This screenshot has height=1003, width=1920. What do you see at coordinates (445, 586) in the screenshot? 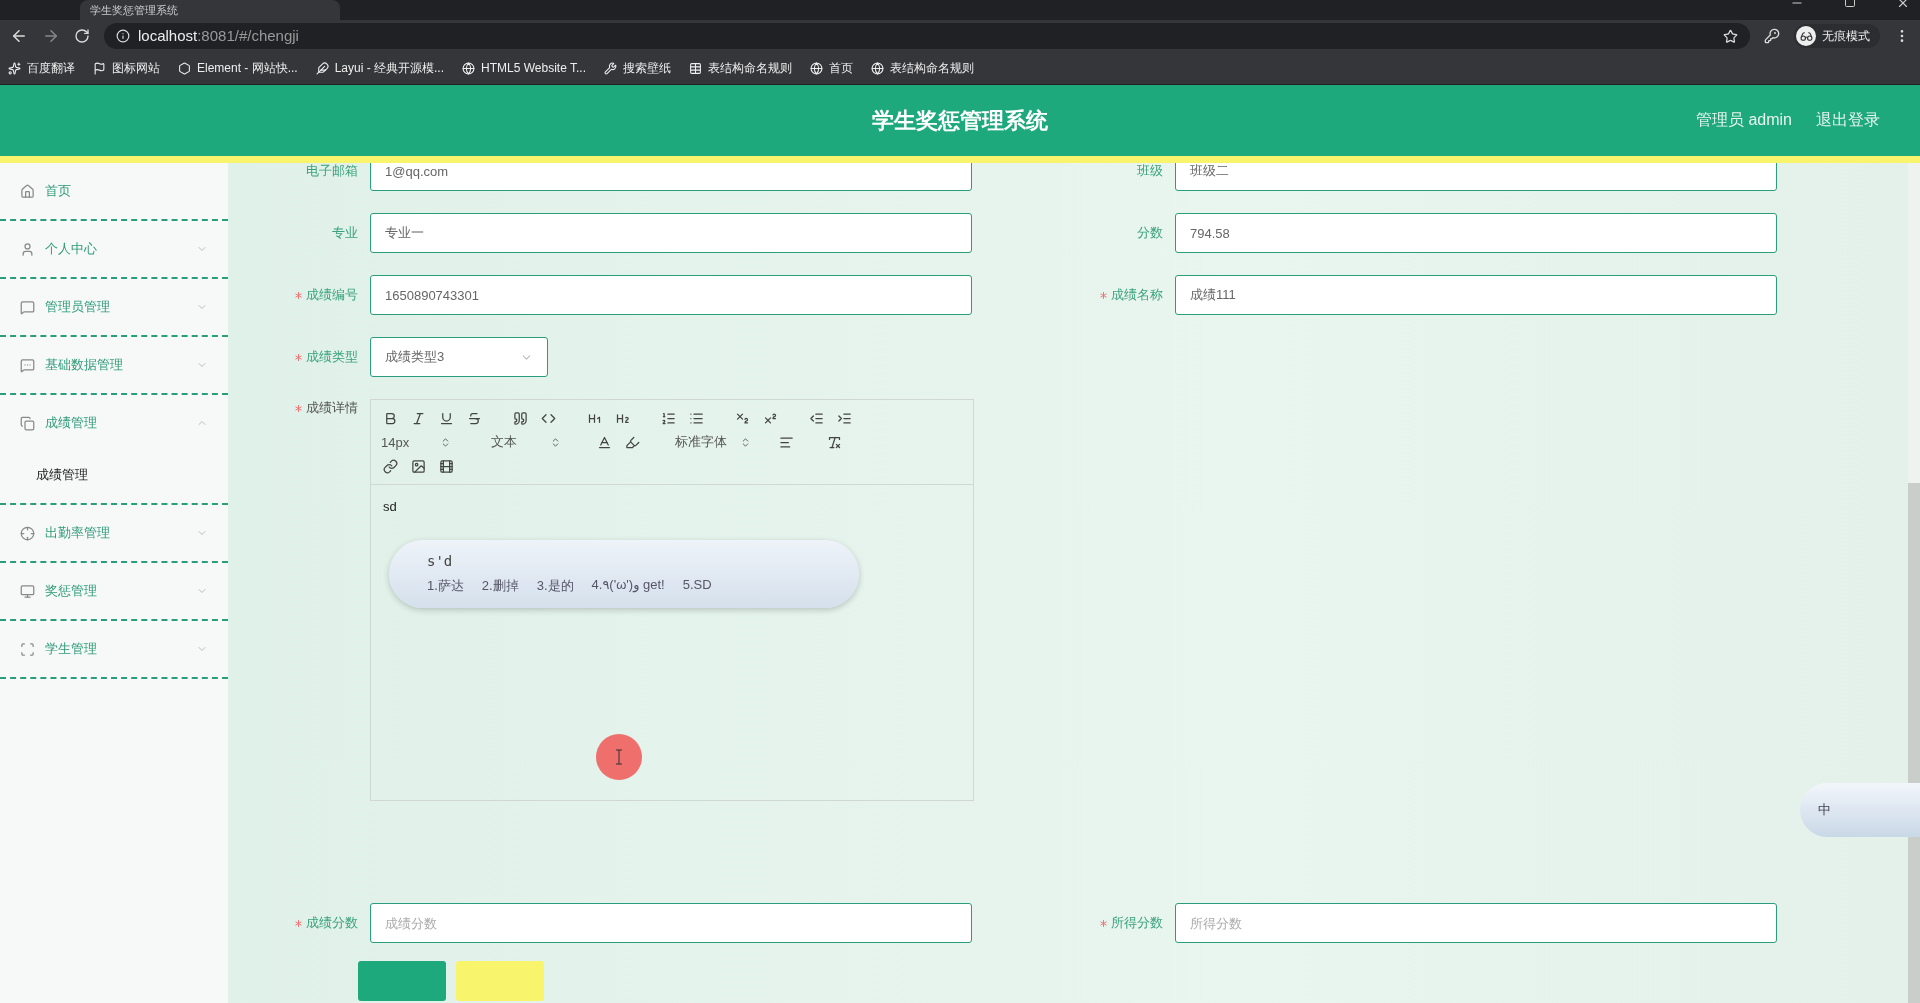
I see `ime-candidate: 1.萨达` at bounding box center [445, 586].